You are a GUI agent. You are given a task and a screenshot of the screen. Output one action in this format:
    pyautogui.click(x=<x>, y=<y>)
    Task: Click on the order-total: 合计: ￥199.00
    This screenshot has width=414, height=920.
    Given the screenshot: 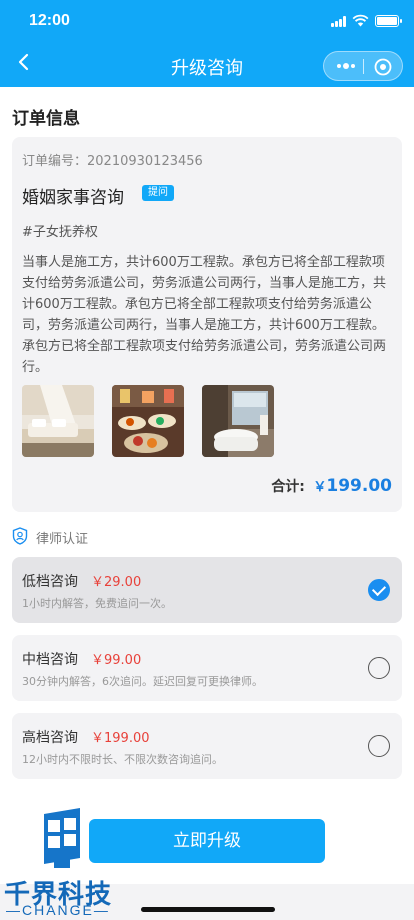 What is the action you would take?
    pyautogui.click(x=331, y=486)
    